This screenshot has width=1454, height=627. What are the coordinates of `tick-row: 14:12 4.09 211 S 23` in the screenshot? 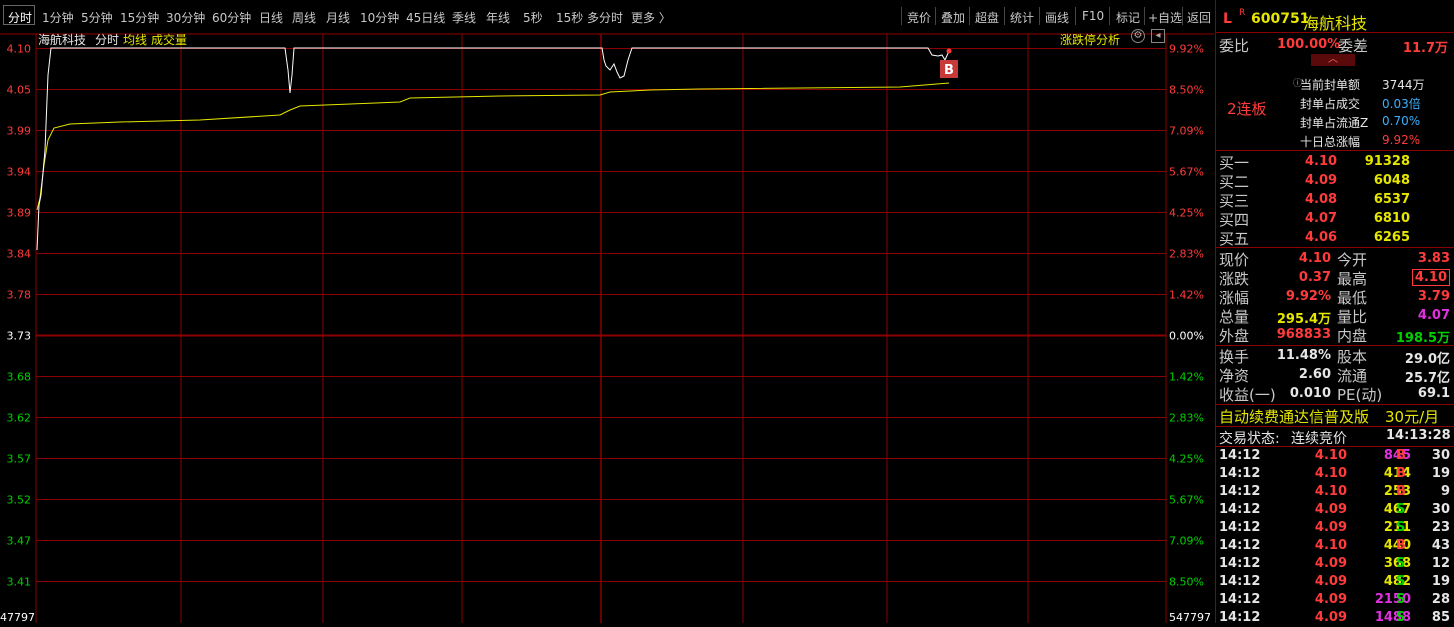 It's located at (1334, 528).